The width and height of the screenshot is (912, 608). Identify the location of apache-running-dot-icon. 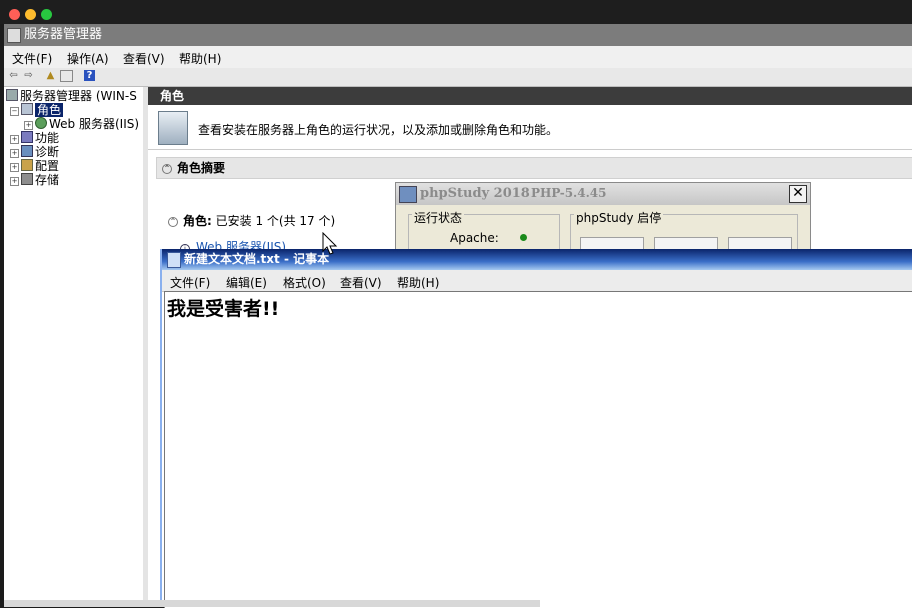
(523, 237).